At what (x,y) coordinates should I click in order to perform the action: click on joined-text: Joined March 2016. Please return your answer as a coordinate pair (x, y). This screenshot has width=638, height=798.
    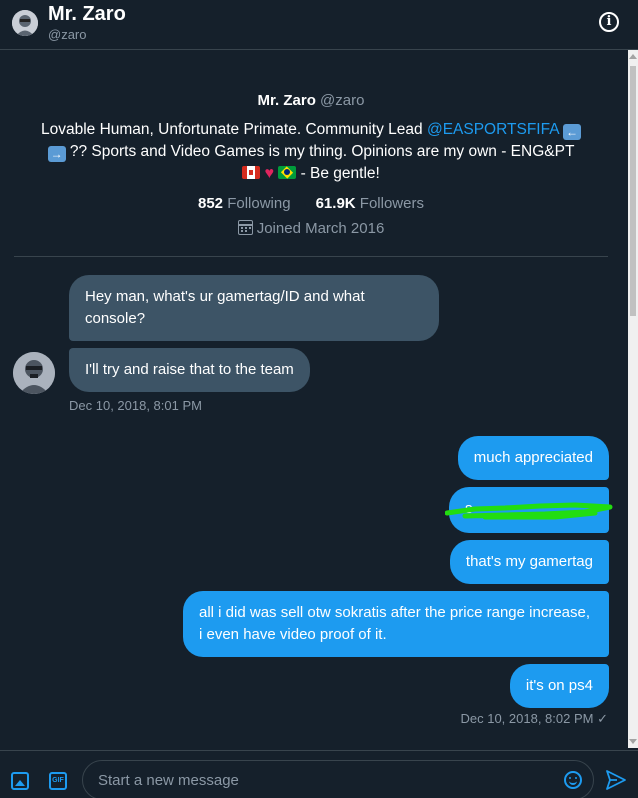
    Looking at the image, I should click on (320, 228).